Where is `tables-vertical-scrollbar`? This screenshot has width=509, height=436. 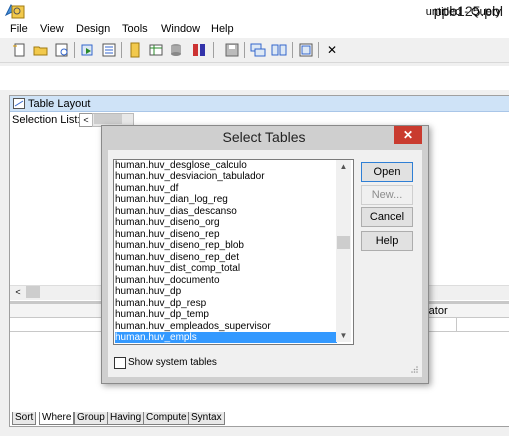 tables-vertical-scrollbar is located at coordinates (343, 251).